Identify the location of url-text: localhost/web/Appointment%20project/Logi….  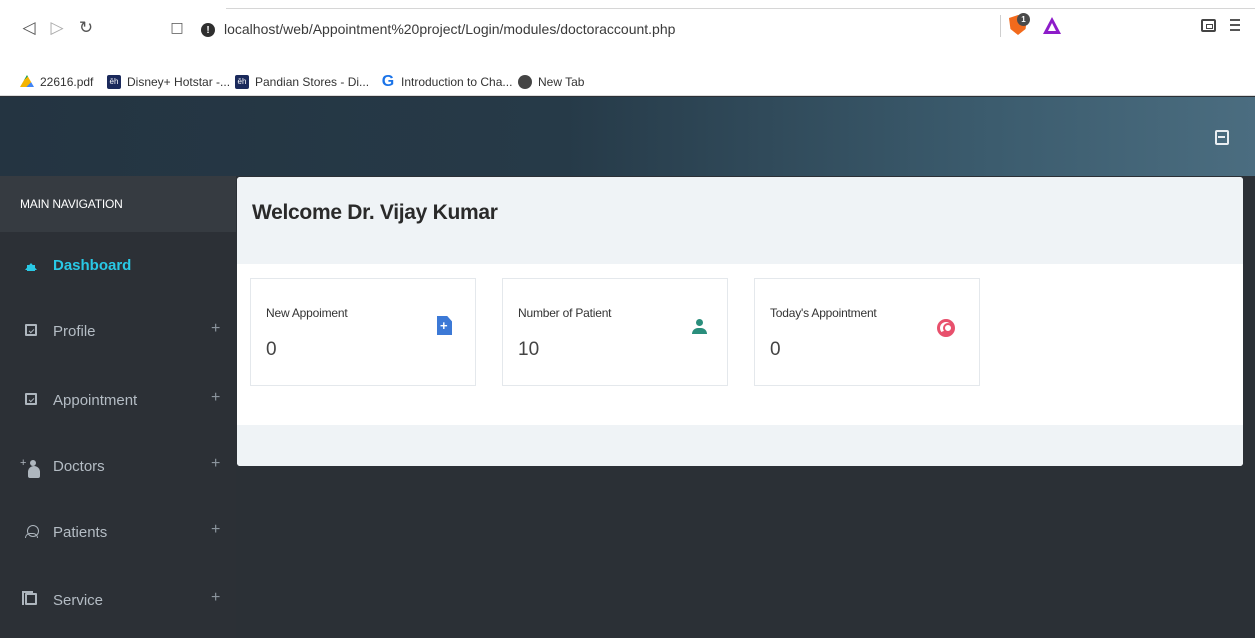
(449, 29).